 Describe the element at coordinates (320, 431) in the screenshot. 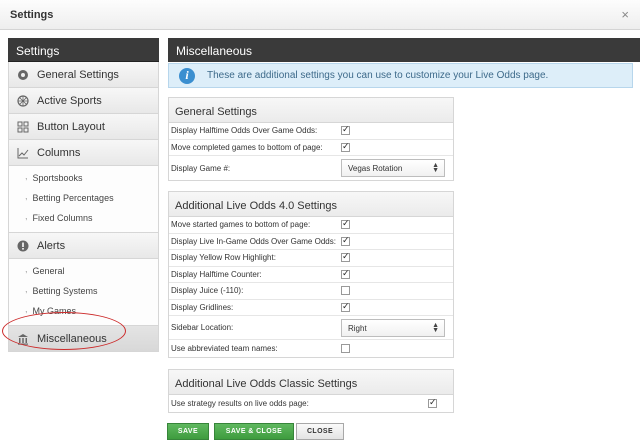

I see `close-button: CLOSE` at that location.